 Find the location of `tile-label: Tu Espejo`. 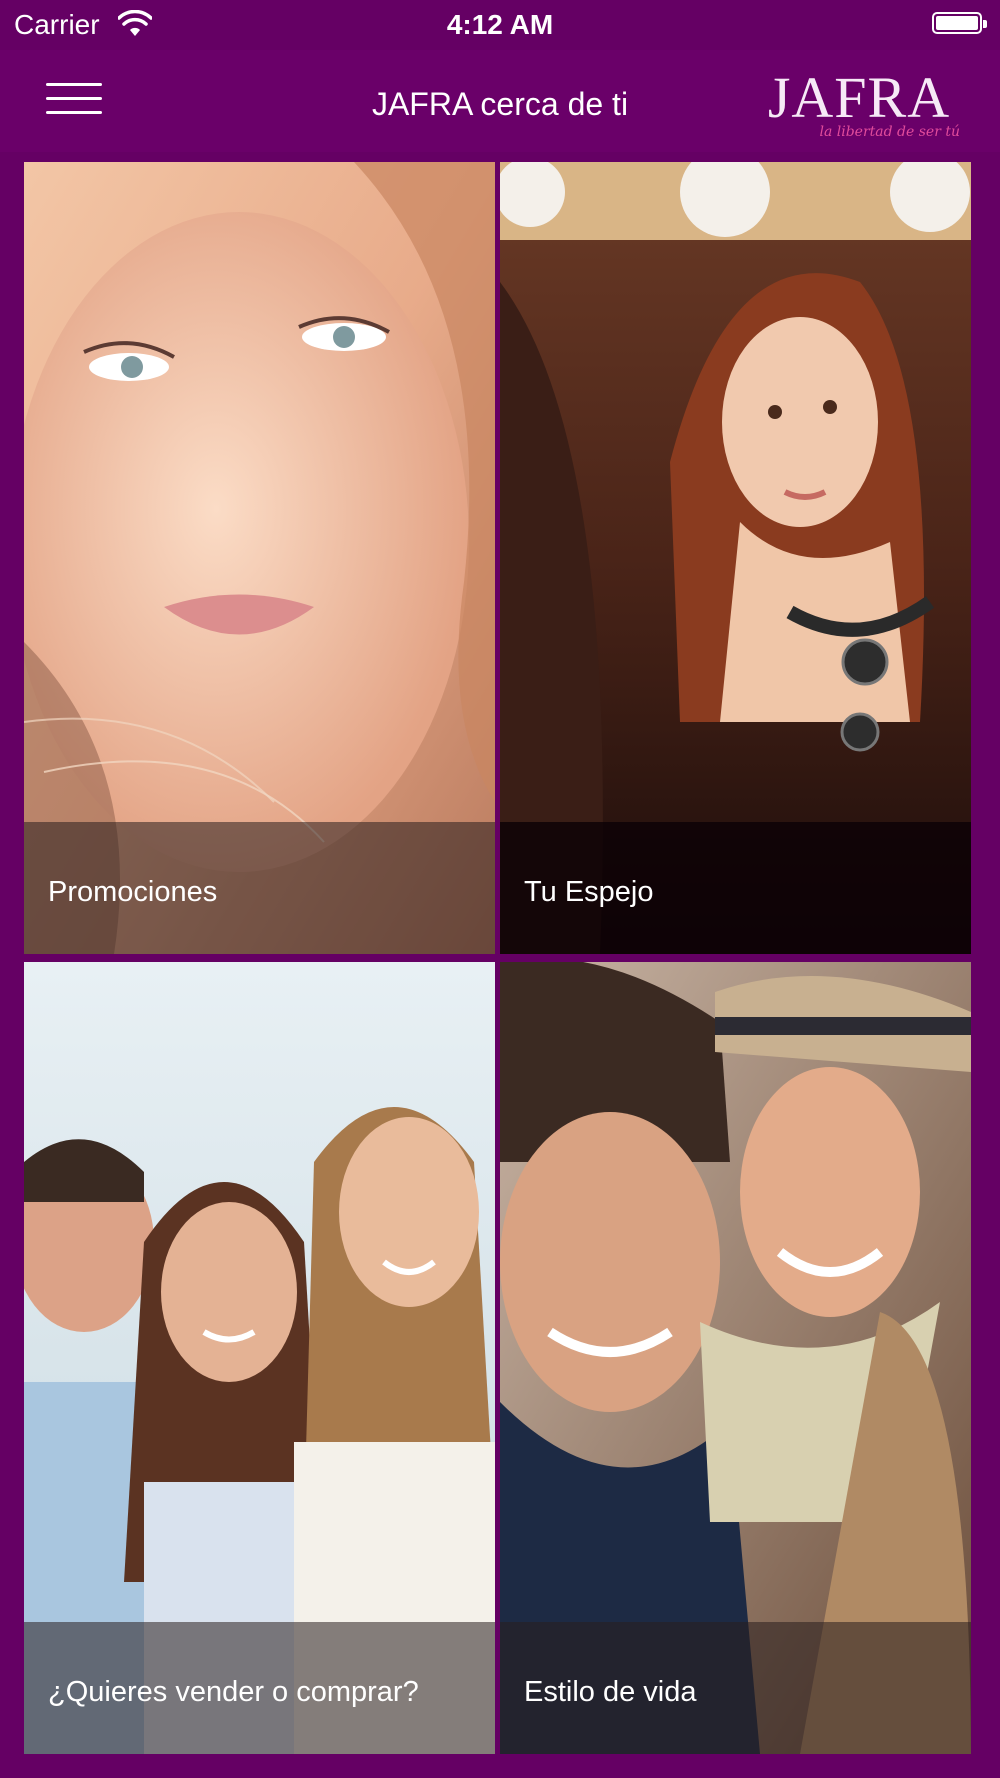

tile-label: Tu Espejo is located at coordinates (589, 892).